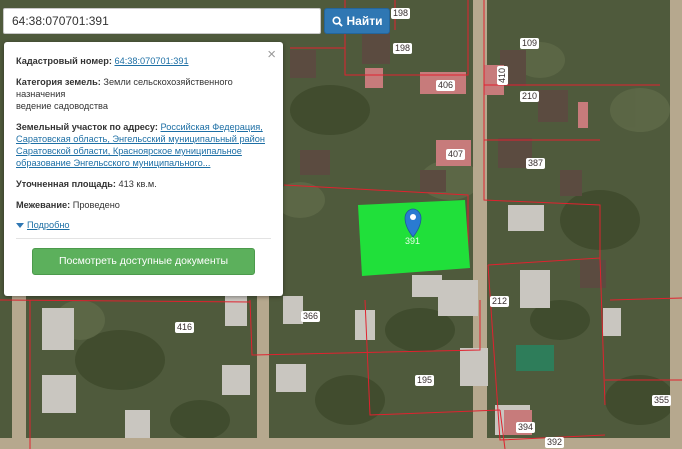 Image resolution: width=682 pixels, height=449 pixels. What do you see at coordinates (43, 205) in the screenshot?
I see `survey-label: Межевание:` at bounding box center [43, 205].